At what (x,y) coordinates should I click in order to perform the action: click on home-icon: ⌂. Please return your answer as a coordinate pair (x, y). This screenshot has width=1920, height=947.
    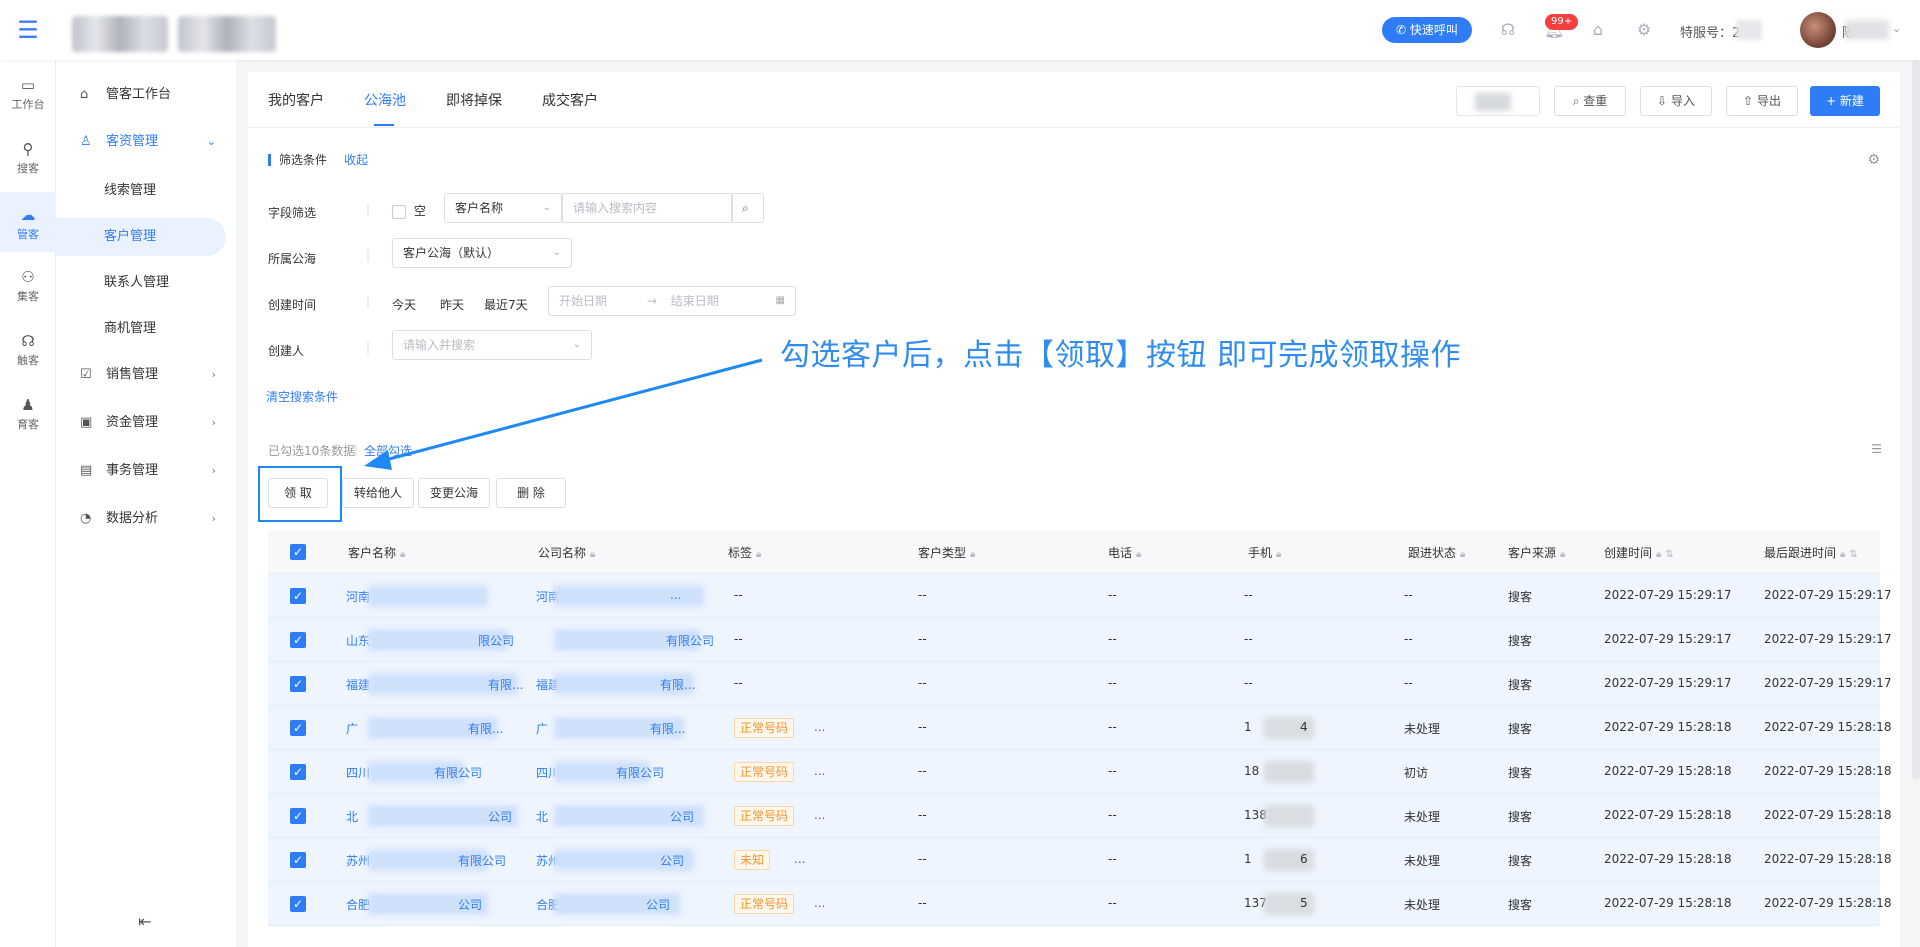
    Looking at the image, I should click on (1598, 30).